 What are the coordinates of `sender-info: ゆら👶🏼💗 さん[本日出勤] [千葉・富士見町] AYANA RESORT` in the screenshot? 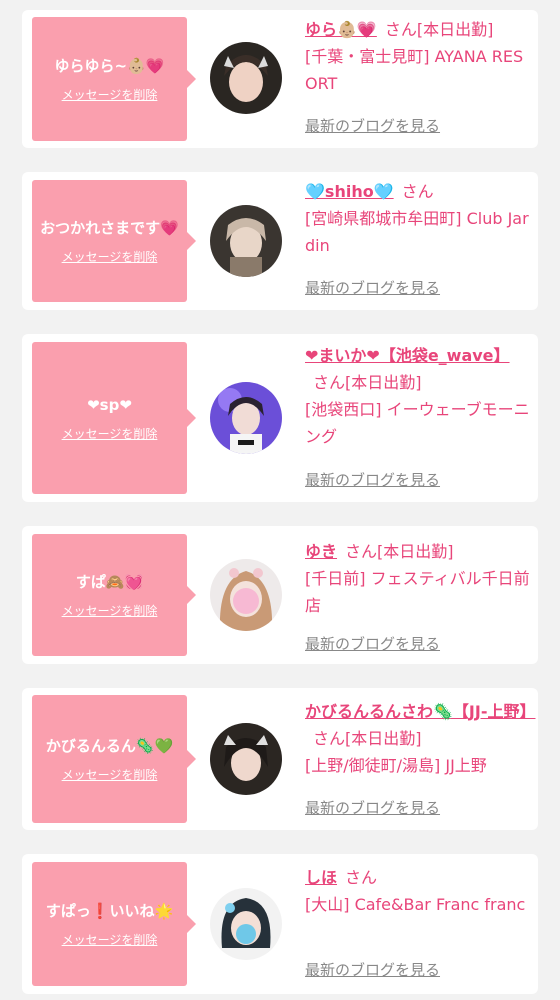 It's located at (419, 56).